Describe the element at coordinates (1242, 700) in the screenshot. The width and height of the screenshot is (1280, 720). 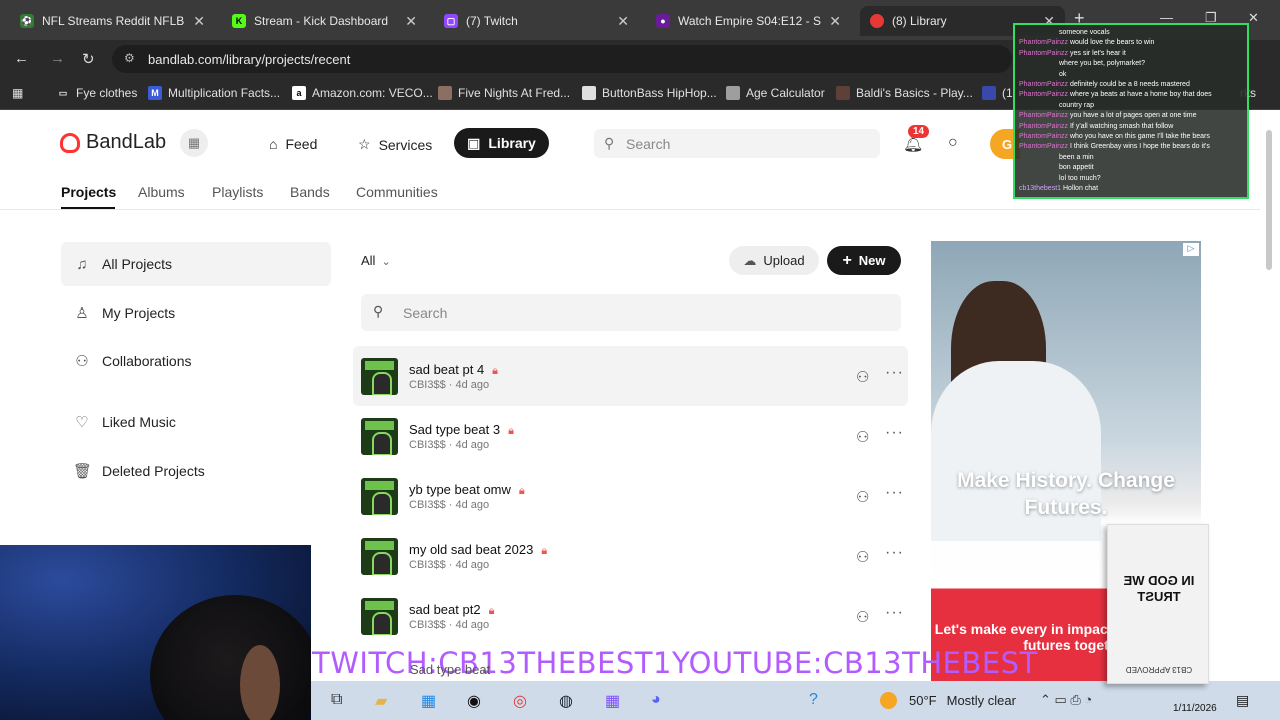
I see `notification-center-icon: ▤` at that location.